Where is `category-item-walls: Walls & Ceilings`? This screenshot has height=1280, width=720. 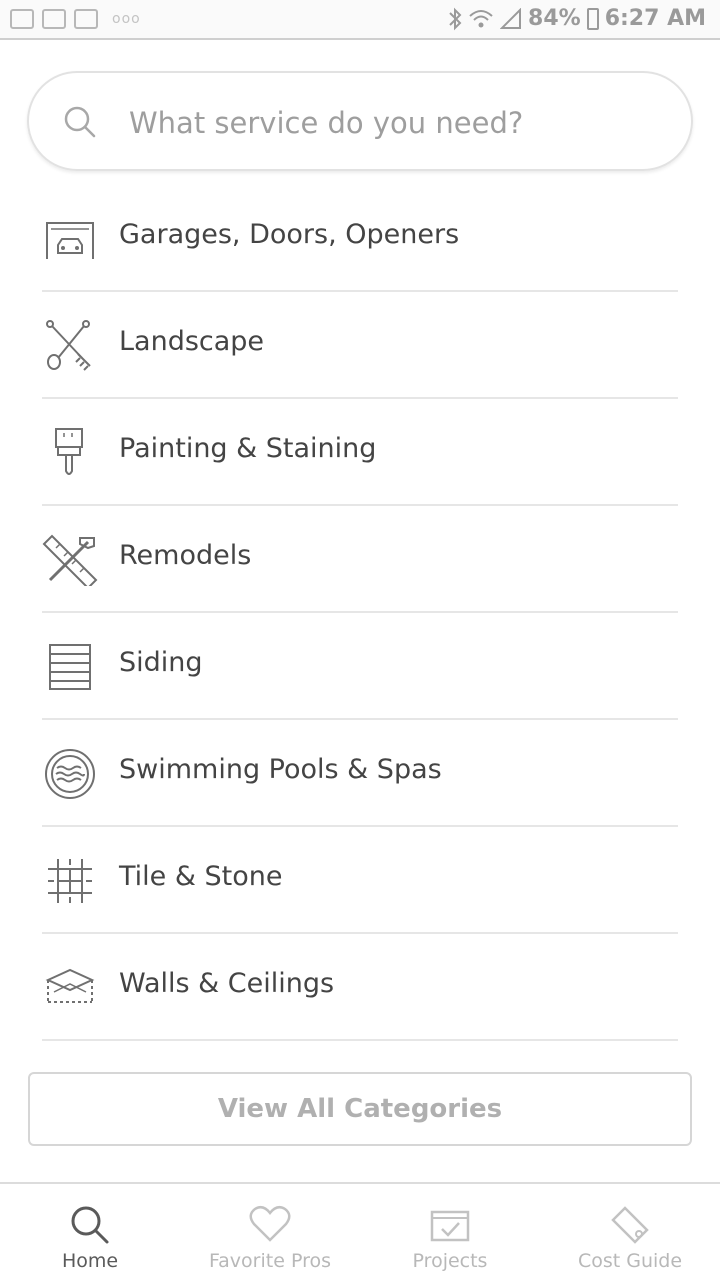 category-item-walls: Walls & Ceilings is located at coordinates (360, 987).